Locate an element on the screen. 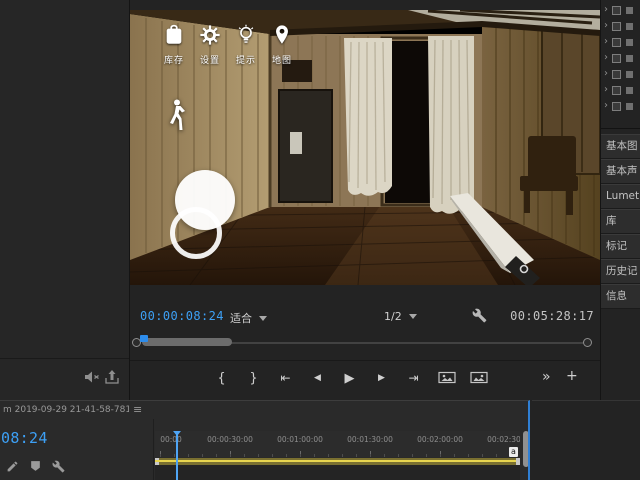 This screenshot has height=480, width=640. map-pin-icon is located at coordinates (282, 37).